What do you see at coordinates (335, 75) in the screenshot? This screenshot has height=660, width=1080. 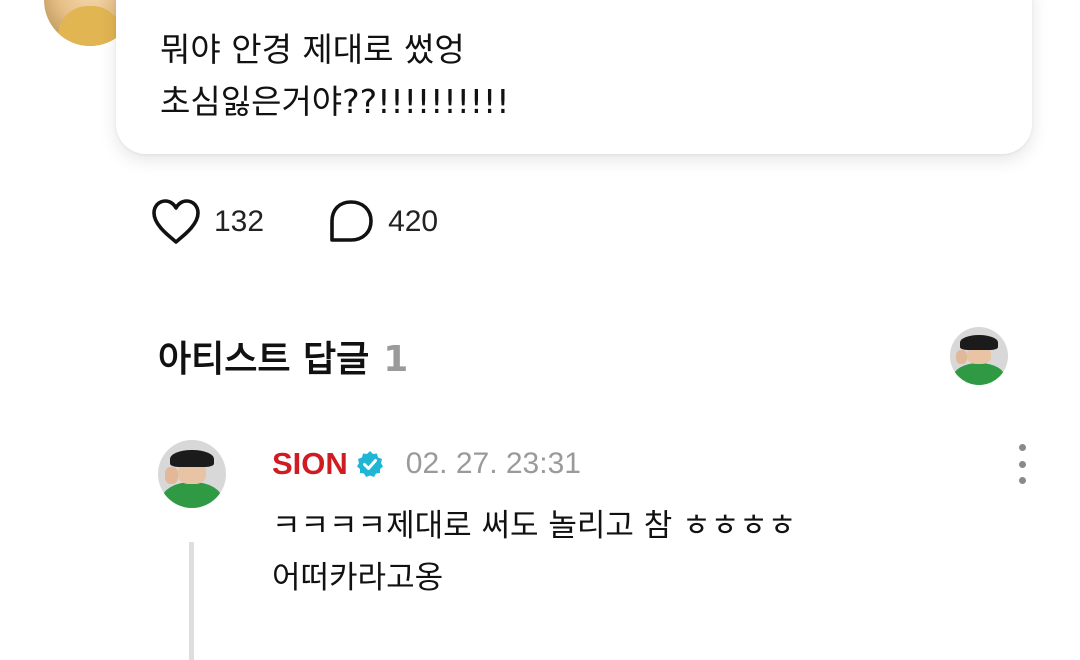 I see `post-text: 뭐야 안경 제대로 썼엉 초심잃은거야??!!!!!!!!!!` at bounding box center [335, 75].